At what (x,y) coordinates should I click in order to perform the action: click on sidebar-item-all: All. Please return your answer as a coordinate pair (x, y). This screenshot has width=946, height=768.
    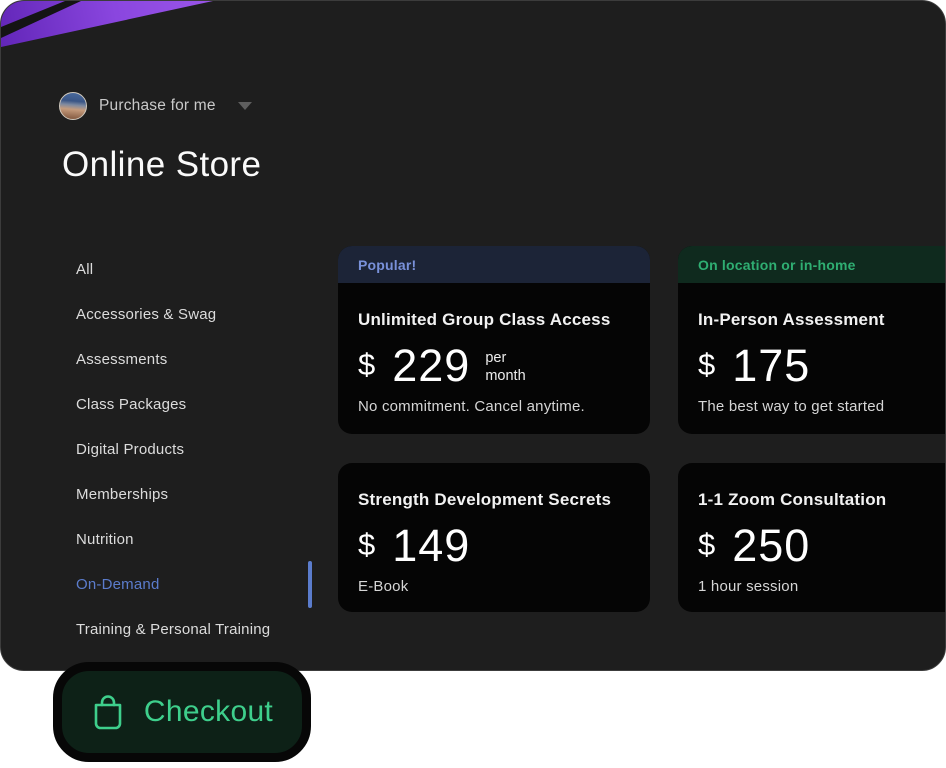
    Looking at the image, I should click on (191, 269).